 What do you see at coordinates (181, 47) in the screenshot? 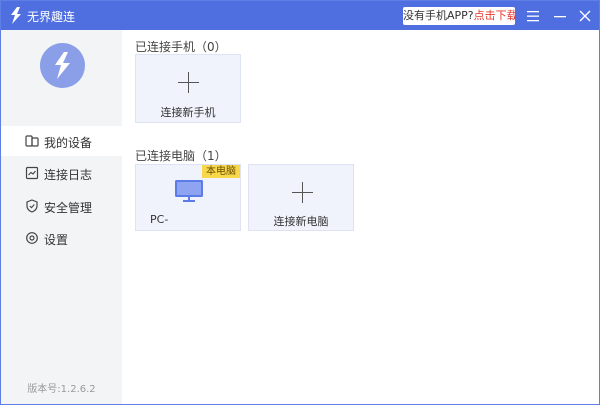
I see `connected-phones-title: 已连接手机（0）` at bounding box center [181, 47].